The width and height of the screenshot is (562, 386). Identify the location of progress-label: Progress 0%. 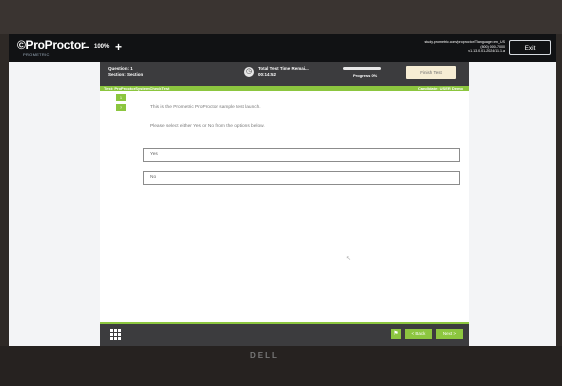
(365, 75).